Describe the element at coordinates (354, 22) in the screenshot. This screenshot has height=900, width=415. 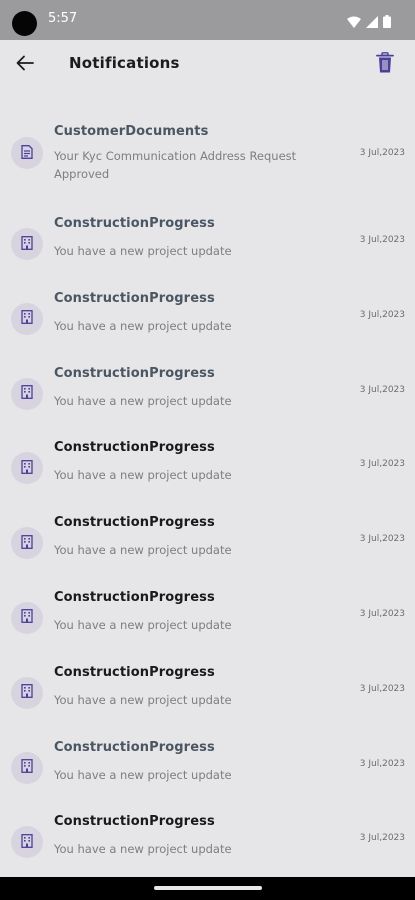
I see `wifi-icon` at that location.